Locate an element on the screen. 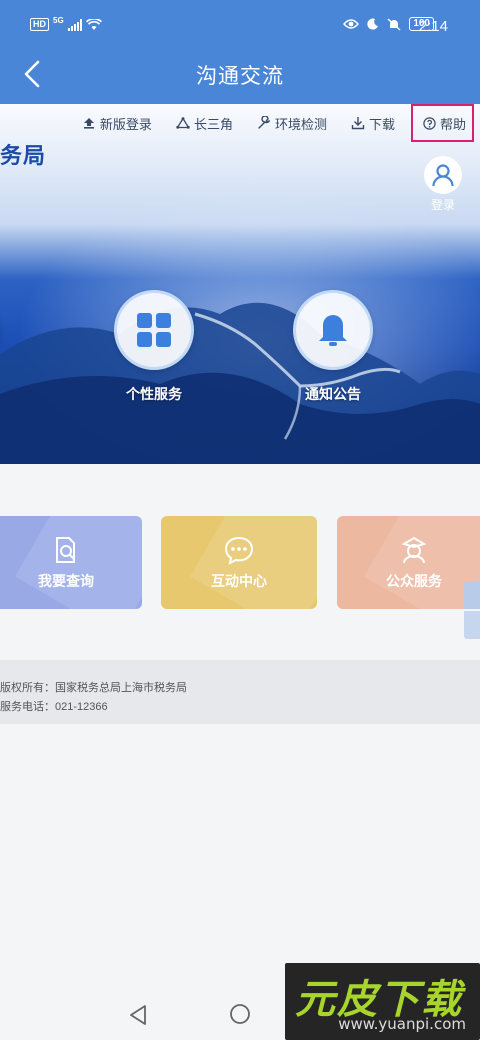 This screenshot has height=1040, width=480. nav-back-icon is located at coordinates (138, 1015).